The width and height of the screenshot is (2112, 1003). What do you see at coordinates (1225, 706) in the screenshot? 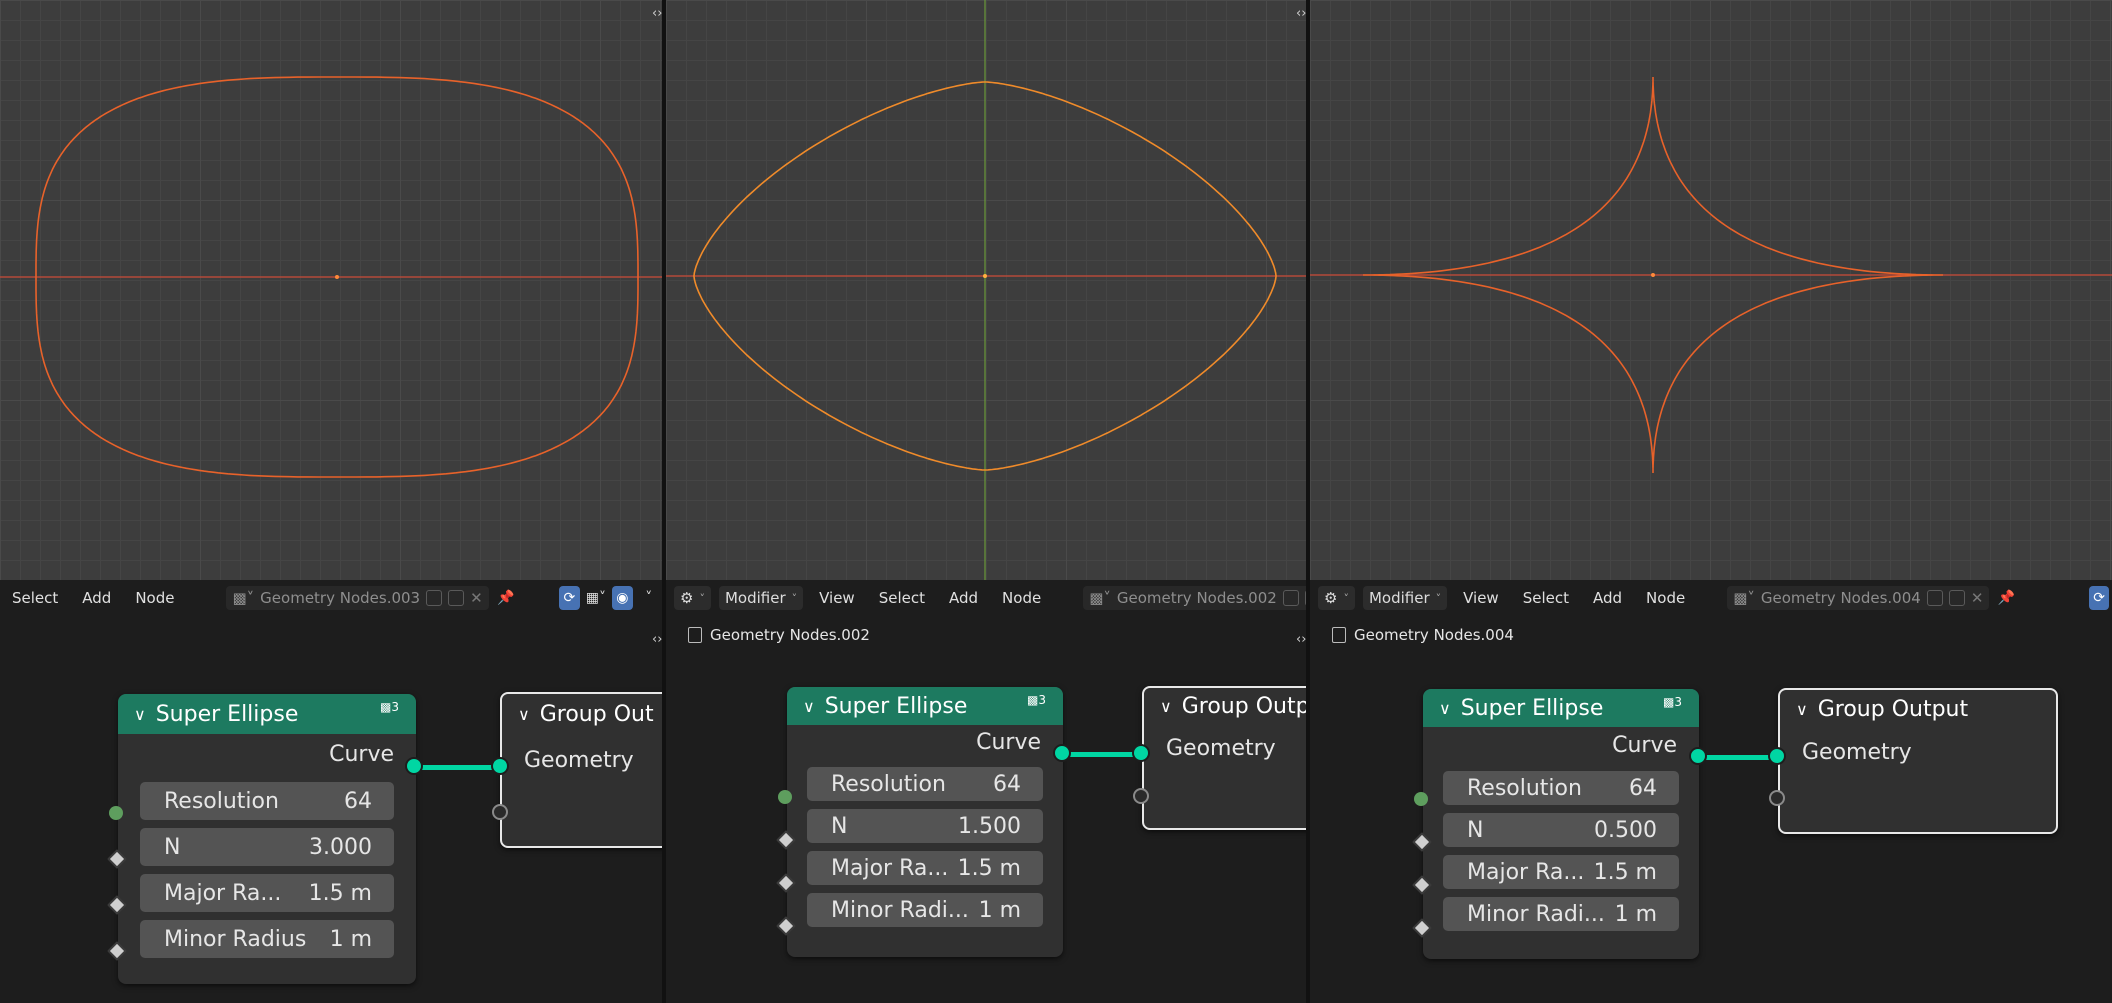
I see `node-header: ∨ Group Outp` at bounding box center [1225, 706].